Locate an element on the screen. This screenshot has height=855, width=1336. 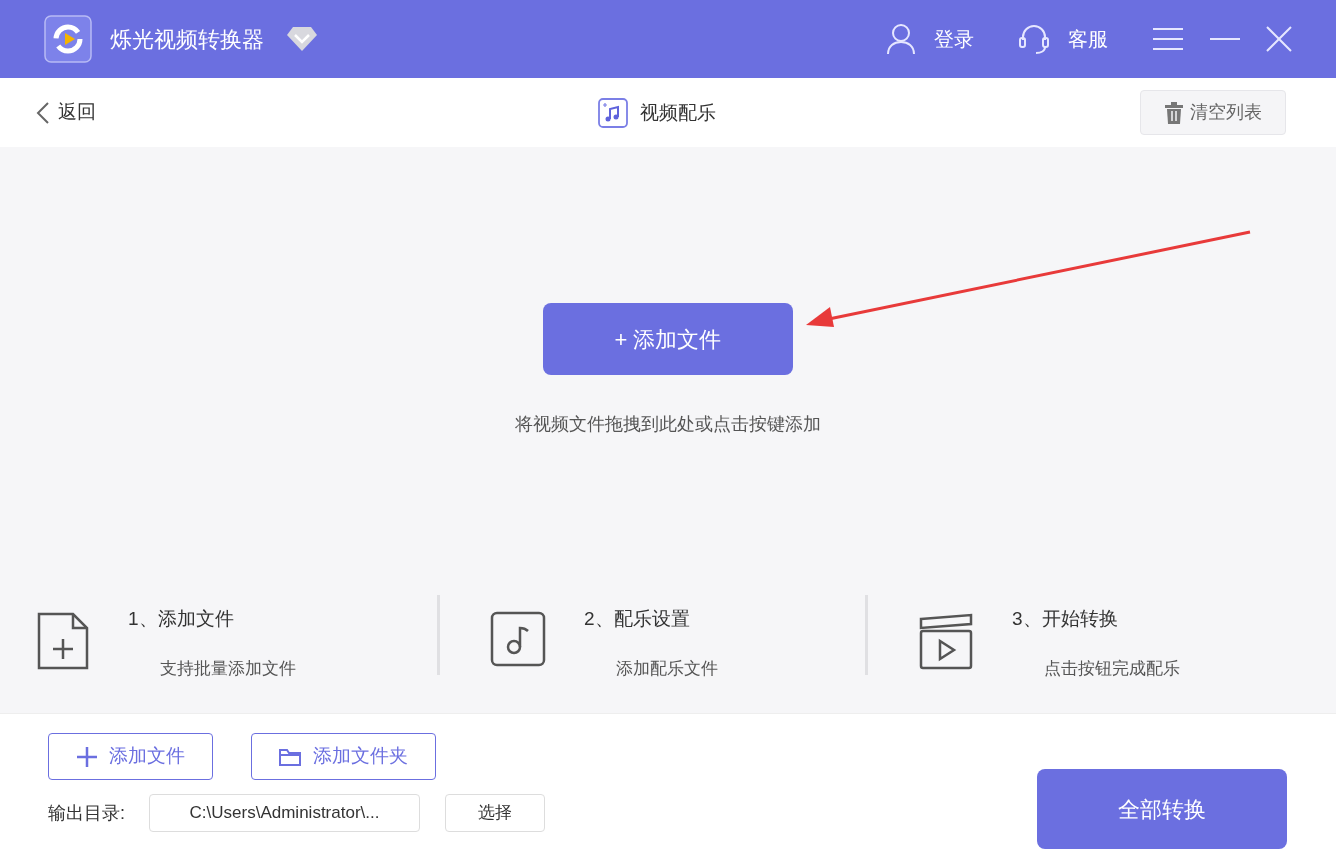
header-link: 客服 is located at coordinates (1088, 39).